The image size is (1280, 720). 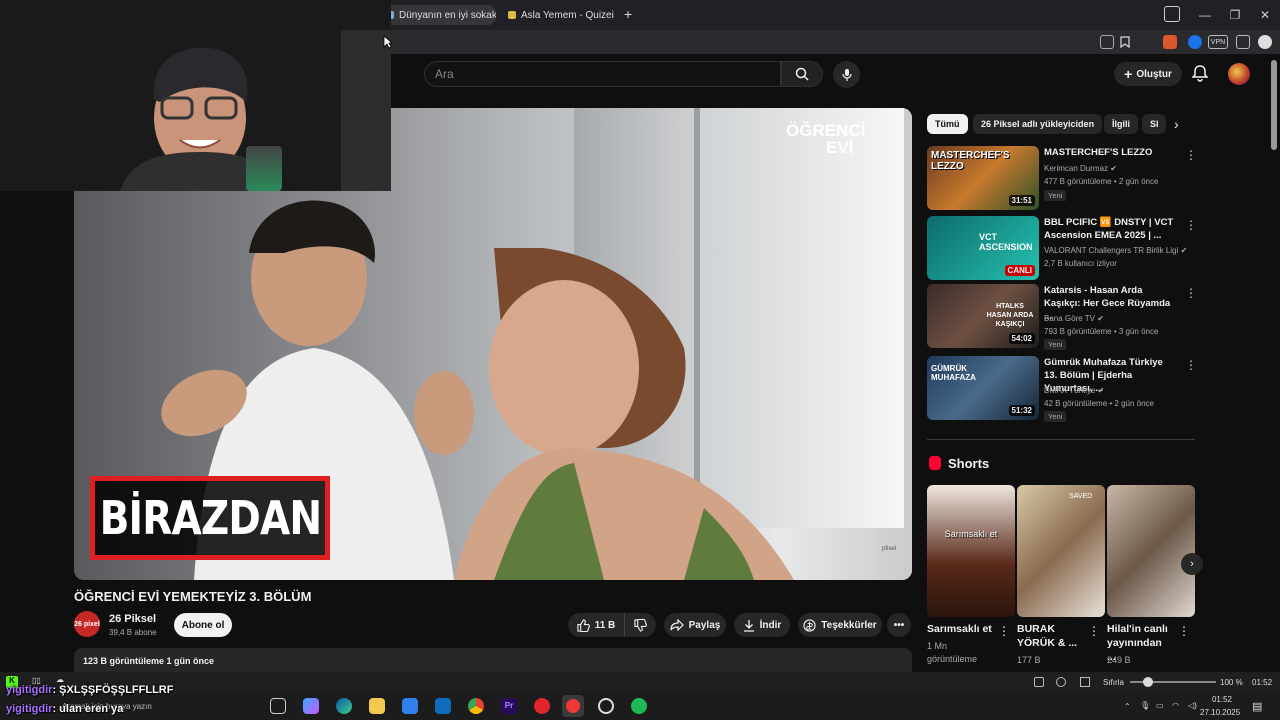 What do you see at coordinates (1172, 14) in the screenshot?
I see `tab-search-icon` at bounding box center [1172, 14].